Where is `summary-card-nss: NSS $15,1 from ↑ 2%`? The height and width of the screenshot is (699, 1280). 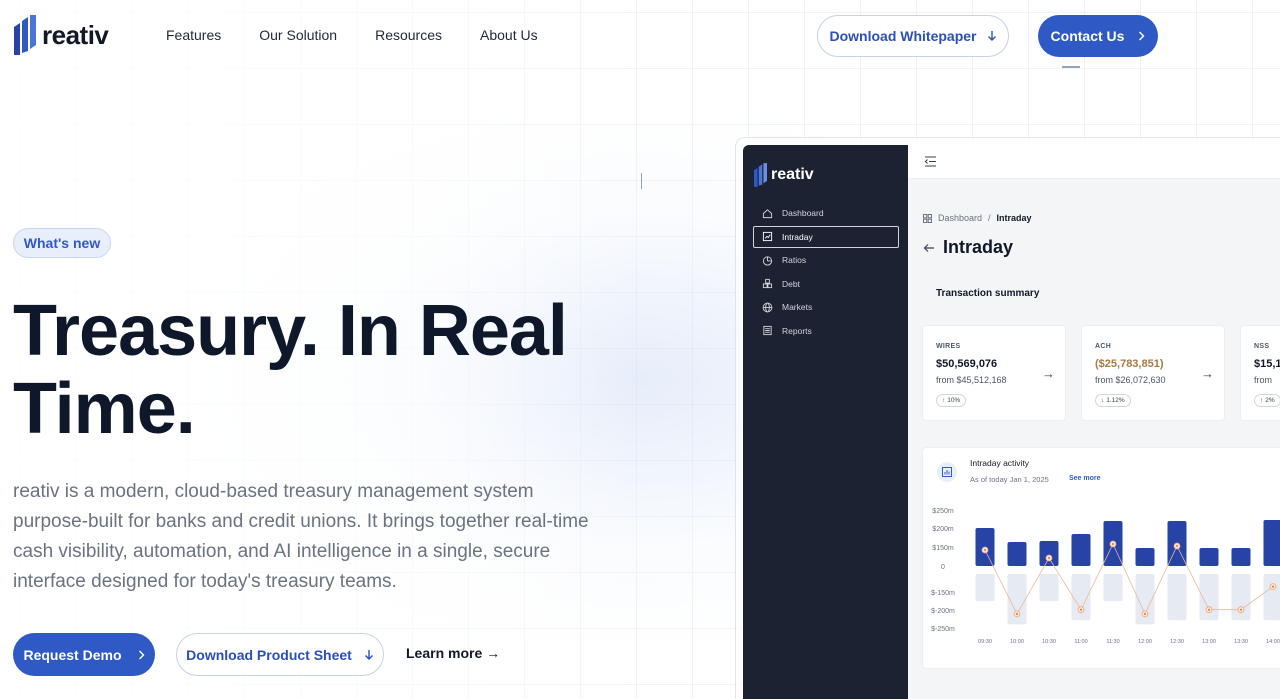 summary-card-nss: NSS $15,1 from ↑ 2% is located at coordinates (1260, 373).